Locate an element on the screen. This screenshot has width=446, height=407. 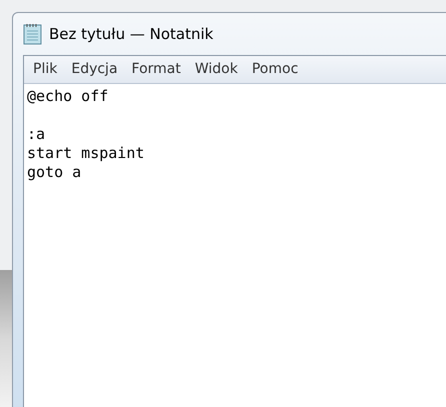
menu-item: Widok is located at coordinates (216, 69).